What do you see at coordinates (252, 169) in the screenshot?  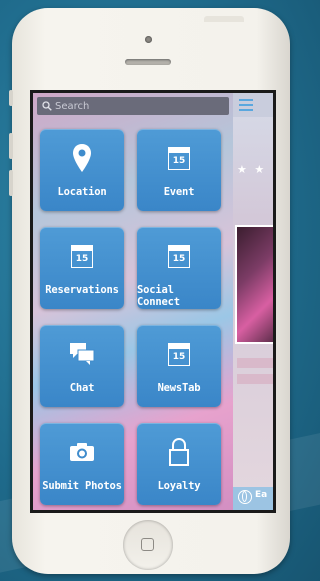 I see `rating-stars-icon: ★ ★` at bounding box center [252, 169].